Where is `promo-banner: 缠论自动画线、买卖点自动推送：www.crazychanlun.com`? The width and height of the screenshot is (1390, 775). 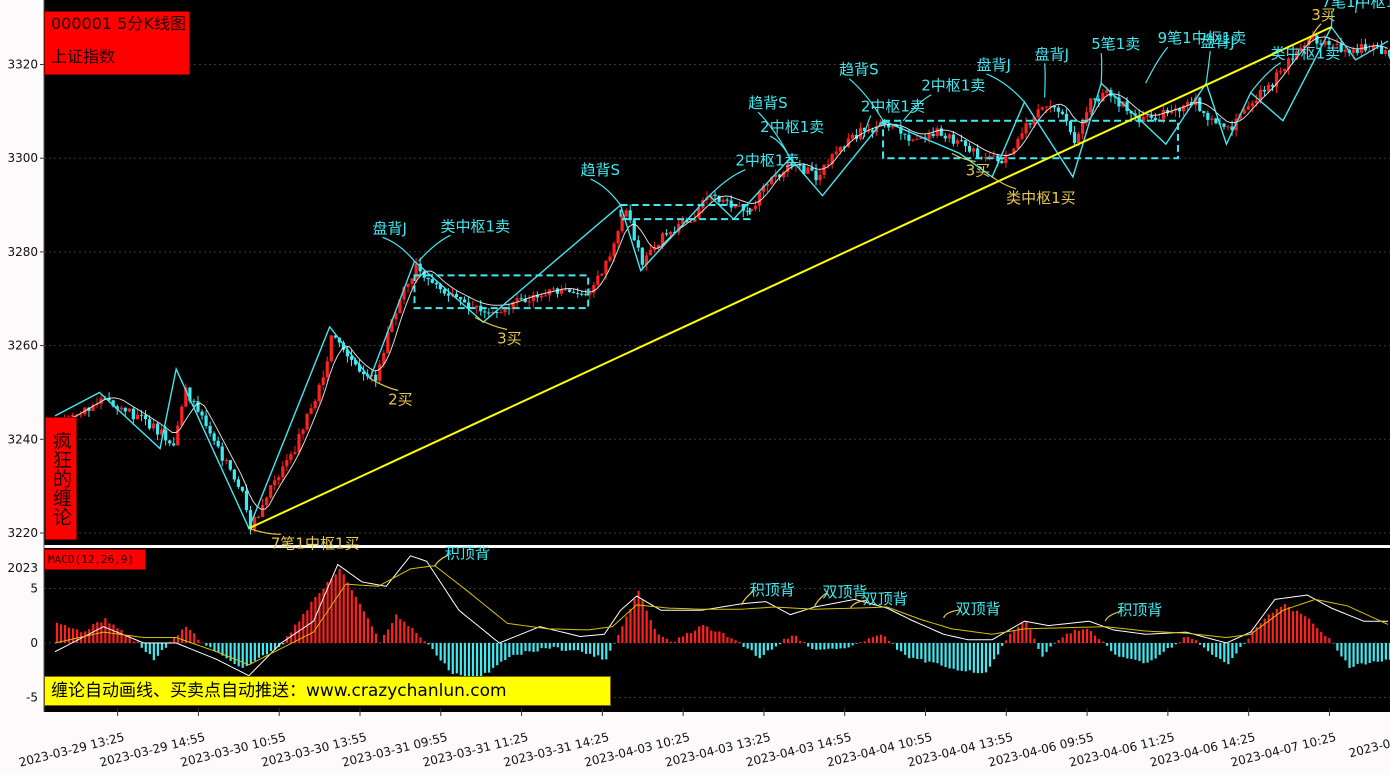
promo-banner: 缠论自动画线、买卖点自动推送：www.crazychanlun.com is located at coordinates (327, 691).